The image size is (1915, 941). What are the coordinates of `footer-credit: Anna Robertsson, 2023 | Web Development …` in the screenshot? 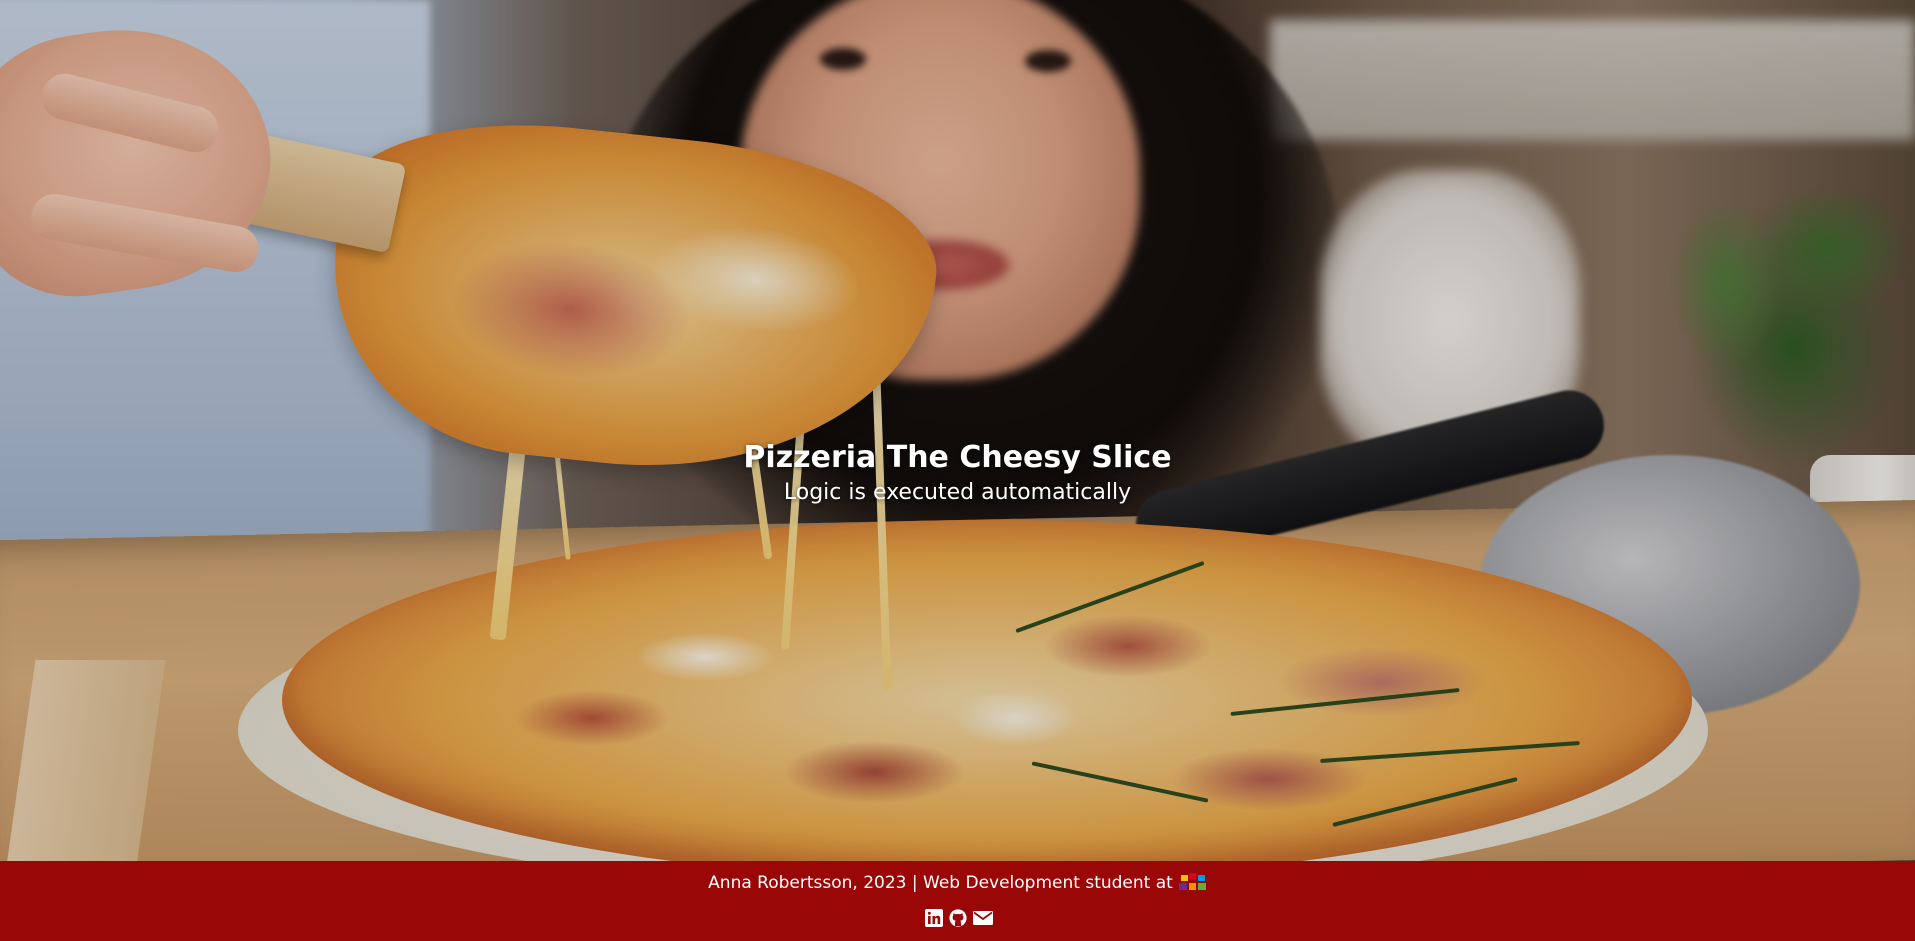 It's located at (940, 883).